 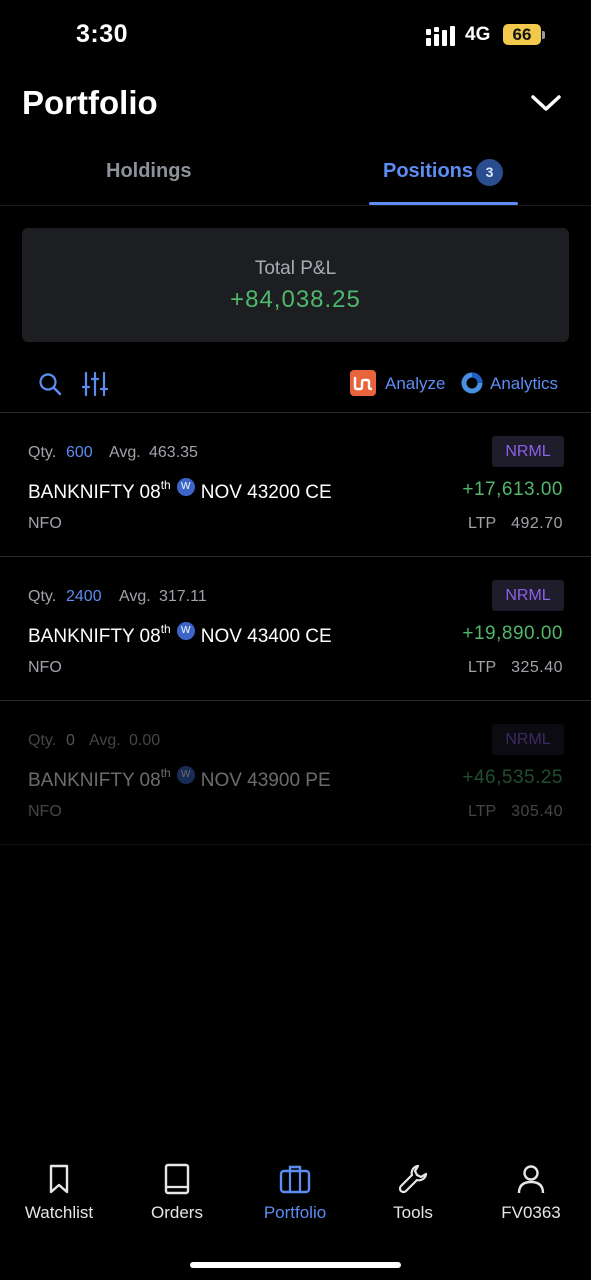 What do you see at coordinates (70, 740) in the screenshot?
I see `qty-value: 0` at bounding box center [70, 740].